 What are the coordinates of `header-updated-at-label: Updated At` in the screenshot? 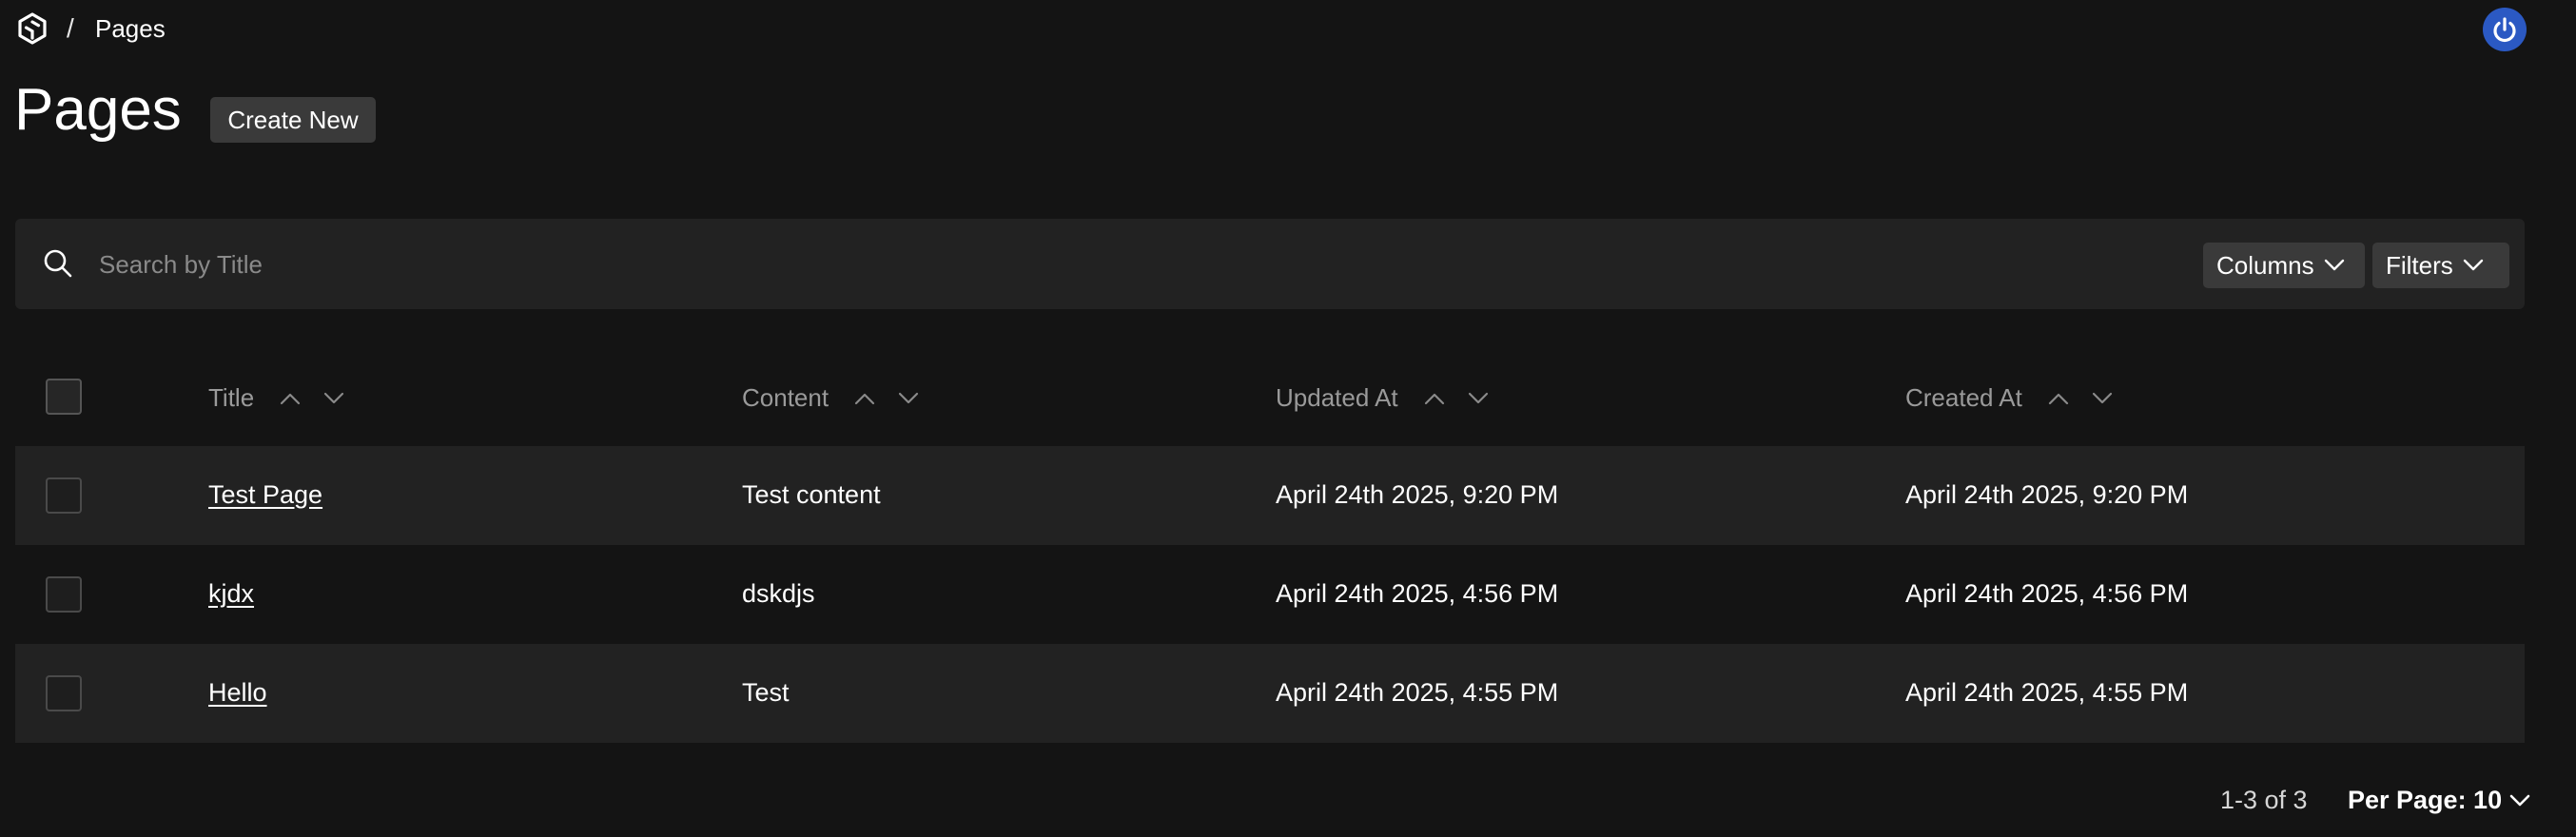 It's located at (1337, 398).